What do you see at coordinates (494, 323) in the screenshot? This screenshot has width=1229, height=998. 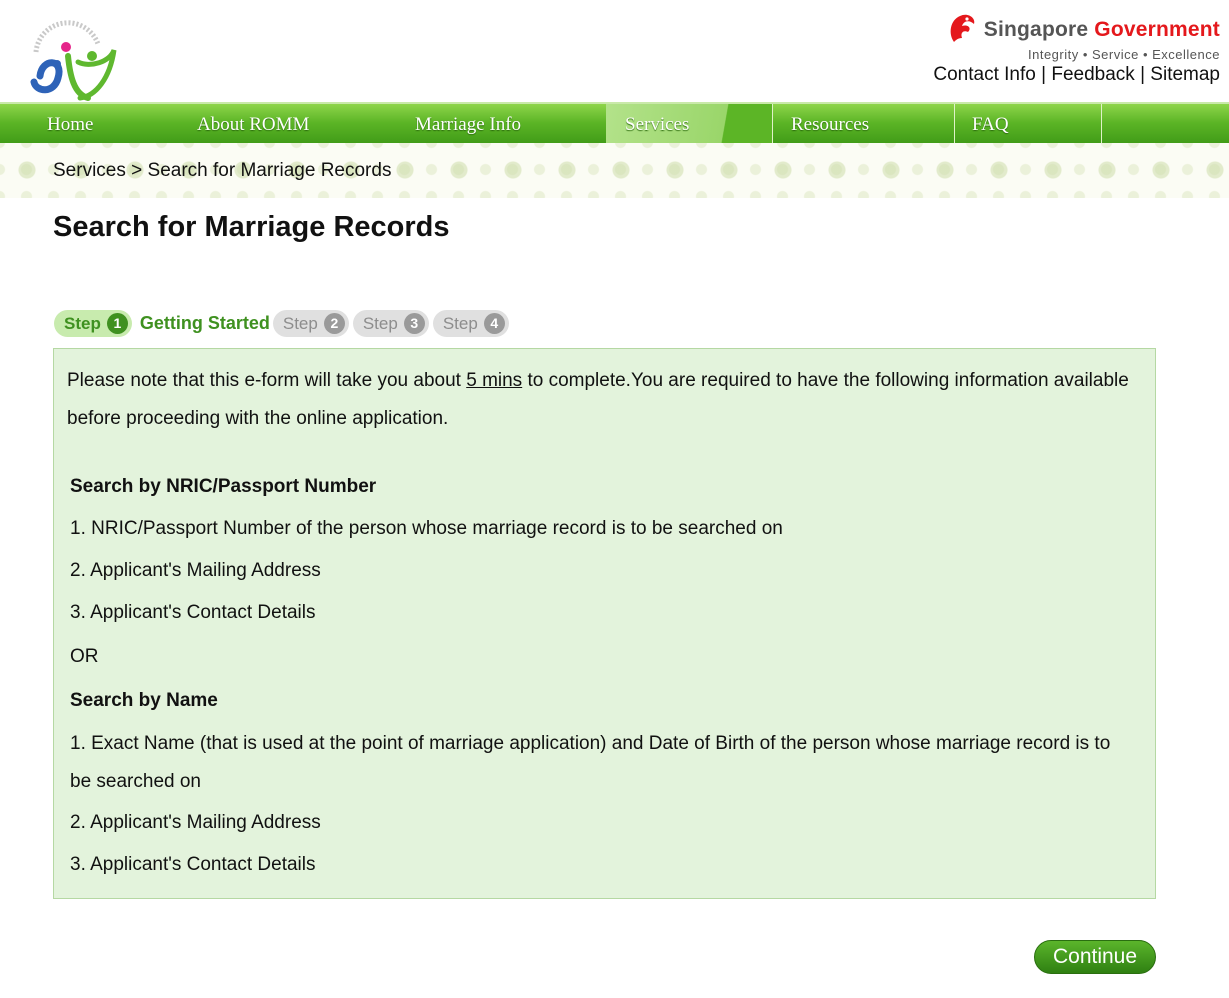 I see `step-4-number: 4` at bounding box center [494, 323].